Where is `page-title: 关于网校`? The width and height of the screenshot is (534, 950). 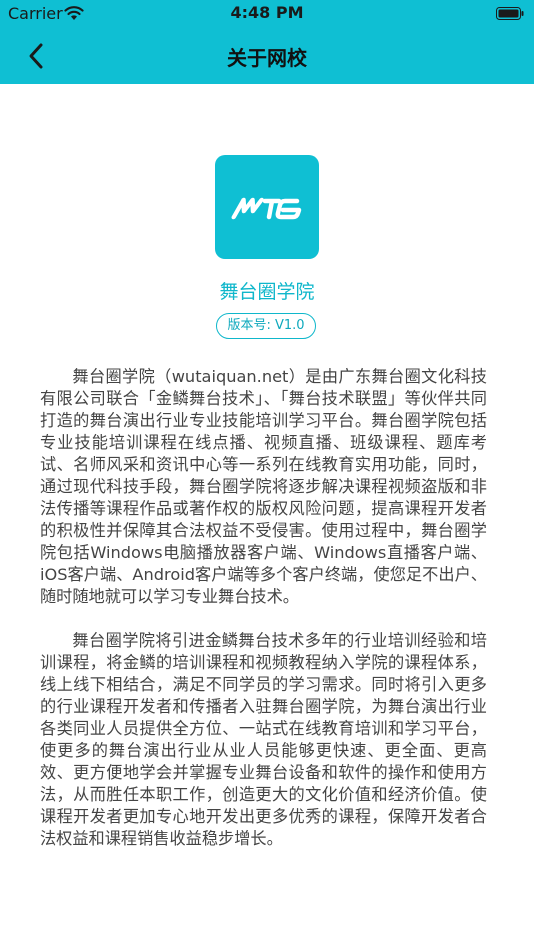 page-title: 关于网校 is located at coordinates (267, 58).